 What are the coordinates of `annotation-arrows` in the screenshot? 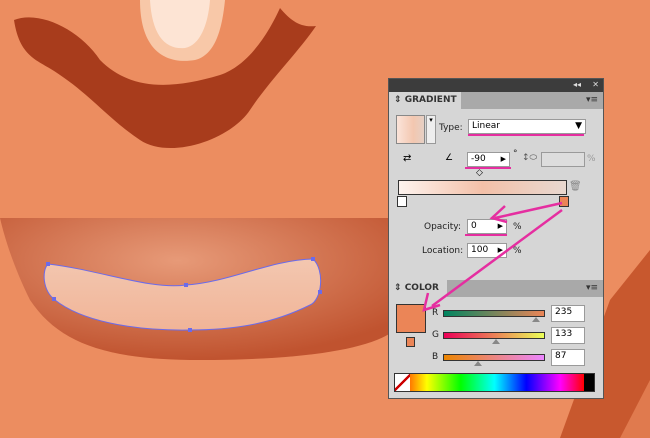 It's located at (492, 256).